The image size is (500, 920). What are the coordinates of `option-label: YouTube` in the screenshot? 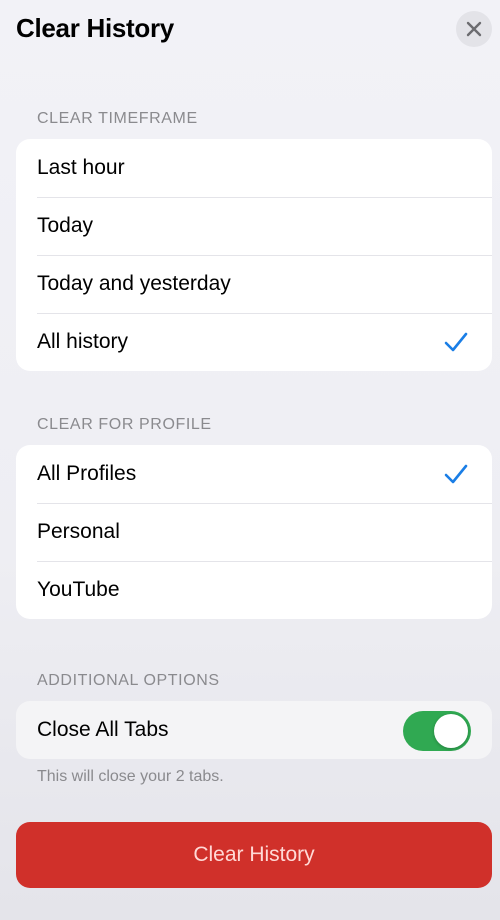 It's located at (78, 589).